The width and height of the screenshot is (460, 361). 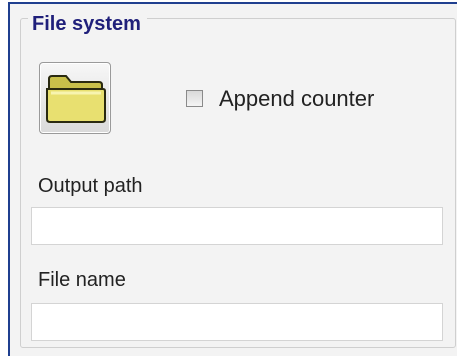 I want to click on folder-icon, so click(x=76, y=99).